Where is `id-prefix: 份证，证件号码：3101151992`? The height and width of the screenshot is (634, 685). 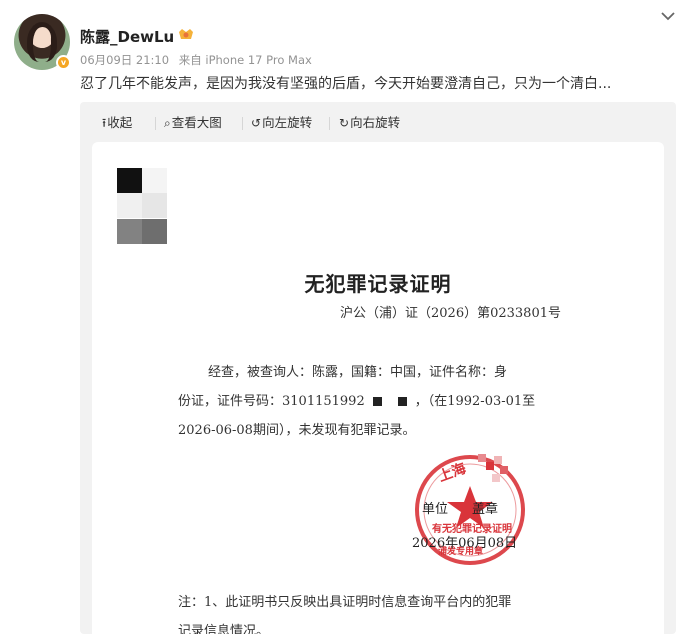
id-prefix: 份证，证件号码：3101151992 is located at coordinates (271, 401).